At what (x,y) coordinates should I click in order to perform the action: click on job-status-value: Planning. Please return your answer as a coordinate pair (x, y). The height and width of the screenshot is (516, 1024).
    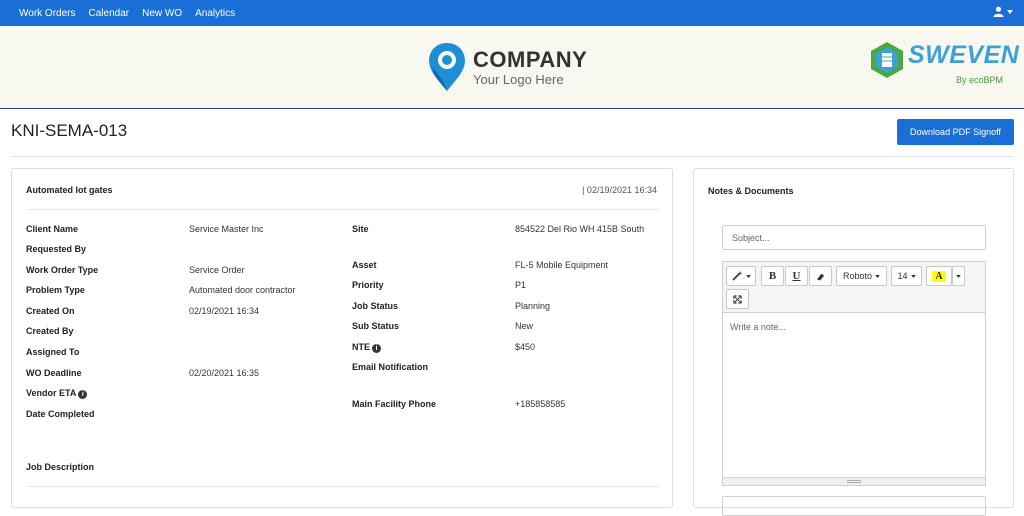
    Looking at the image, I should click on (533, 306).